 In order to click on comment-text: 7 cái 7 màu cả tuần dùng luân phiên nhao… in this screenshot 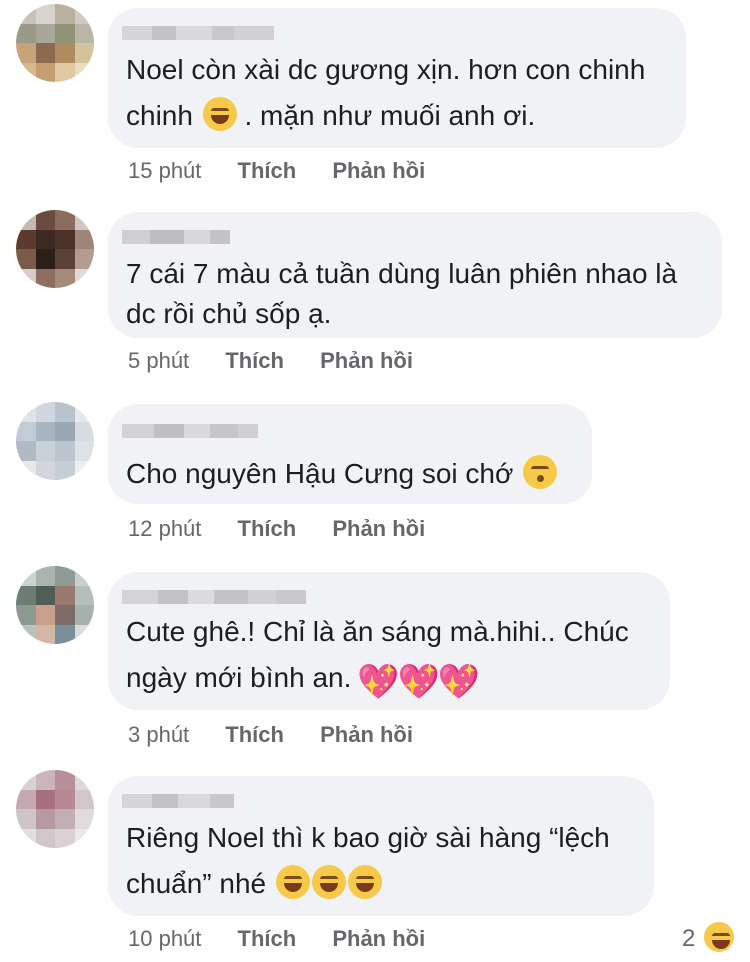, I will do `click(402, 273)`.